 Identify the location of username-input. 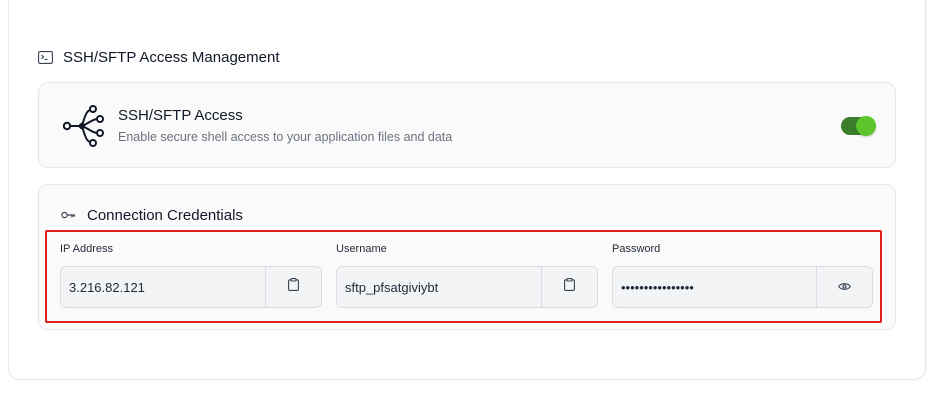
(439, 287).